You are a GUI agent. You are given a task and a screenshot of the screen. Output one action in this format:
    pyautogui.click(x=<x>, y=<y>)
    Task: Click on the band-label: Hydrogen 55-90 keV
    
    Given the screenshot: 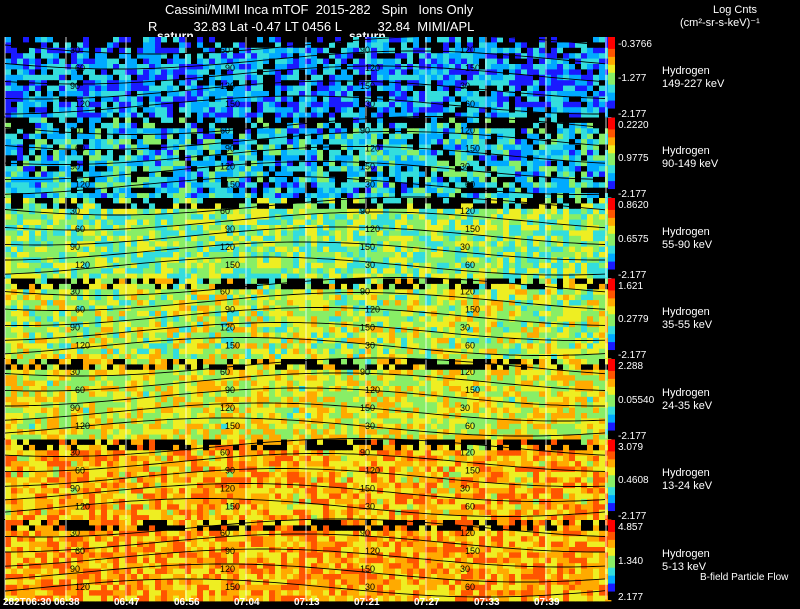 What is the action you would take?
    pyautogui.click(x=687, y=238)
    